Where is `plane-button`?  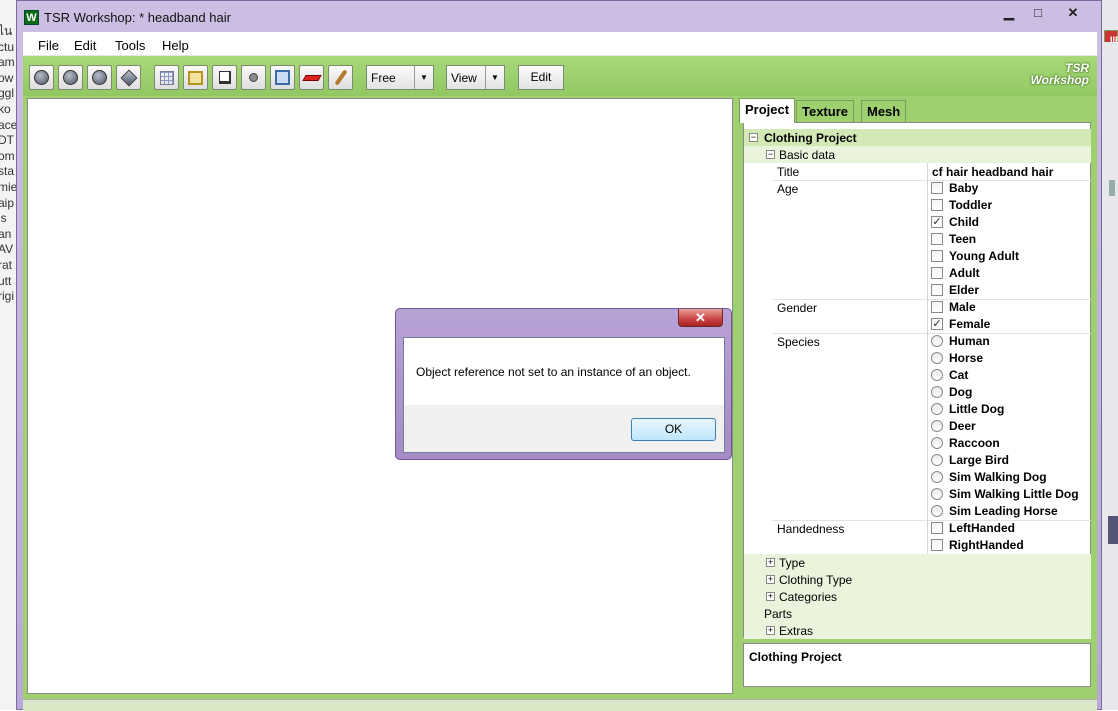 plane-button is located at coordinates (224, 77).